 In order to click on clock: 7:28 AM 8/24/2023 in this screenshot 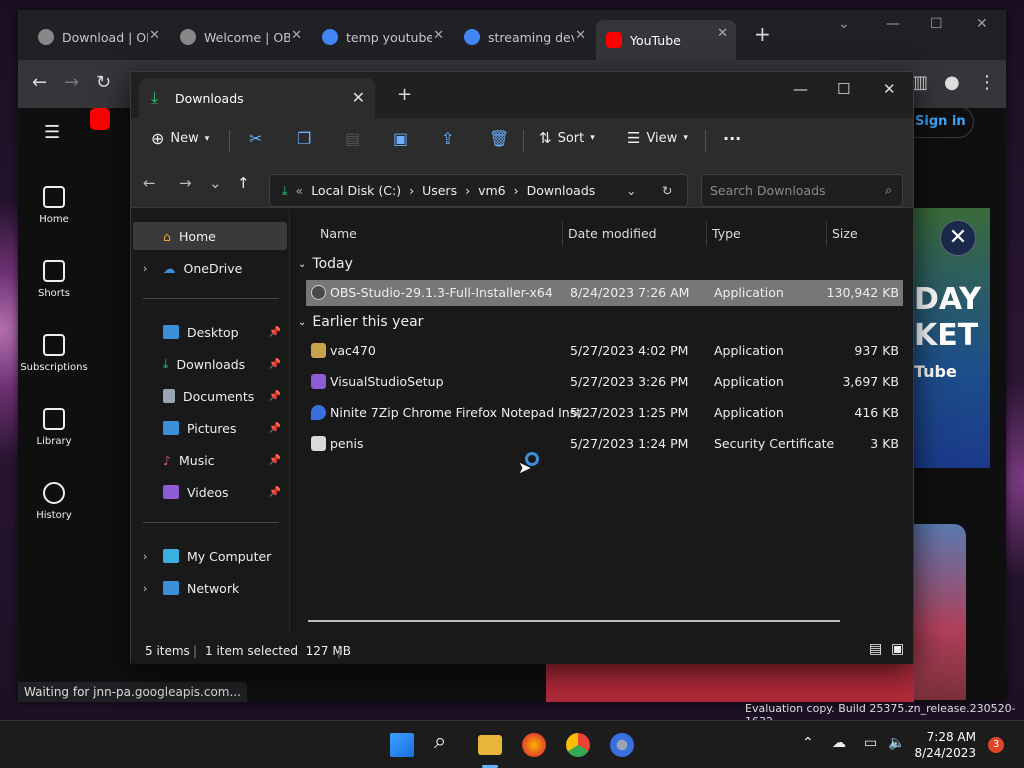, I will do `click(945, 745)`.